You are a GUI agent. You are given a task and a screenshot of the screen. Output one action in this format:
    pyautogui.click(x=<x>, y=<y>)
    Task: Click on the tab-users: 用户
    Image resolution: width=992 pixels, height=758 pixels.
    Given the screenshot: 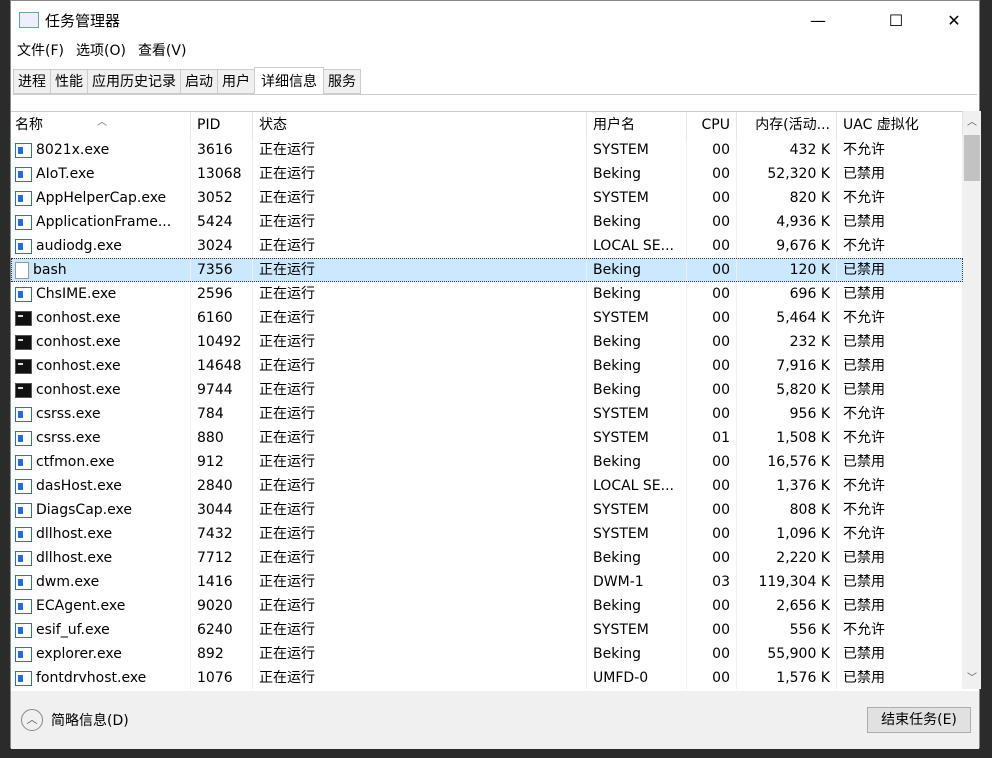 What is the action you would take?
    pyautogui.click(x=236, y=81)
    